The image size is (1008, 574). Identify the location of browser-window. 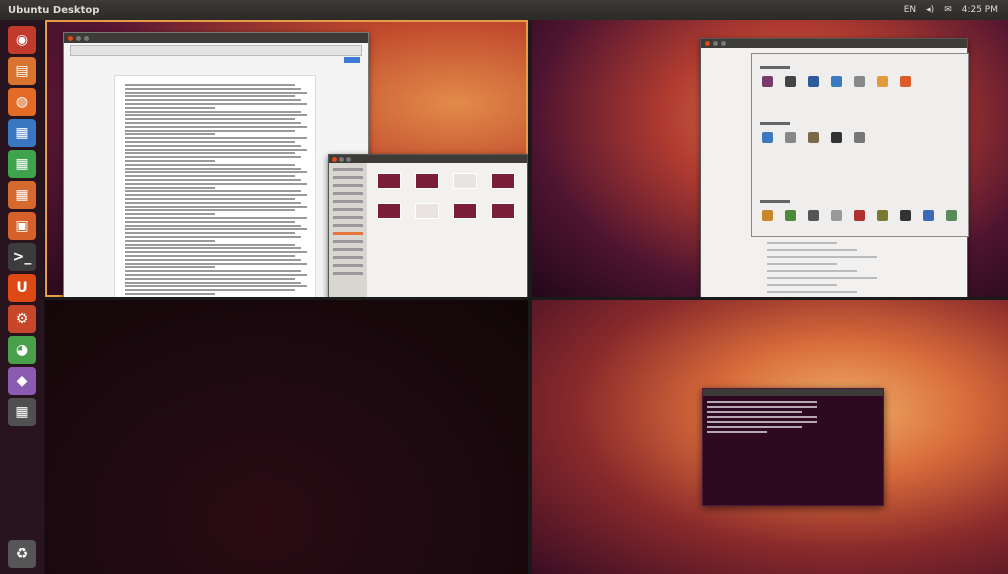
(216, 164).